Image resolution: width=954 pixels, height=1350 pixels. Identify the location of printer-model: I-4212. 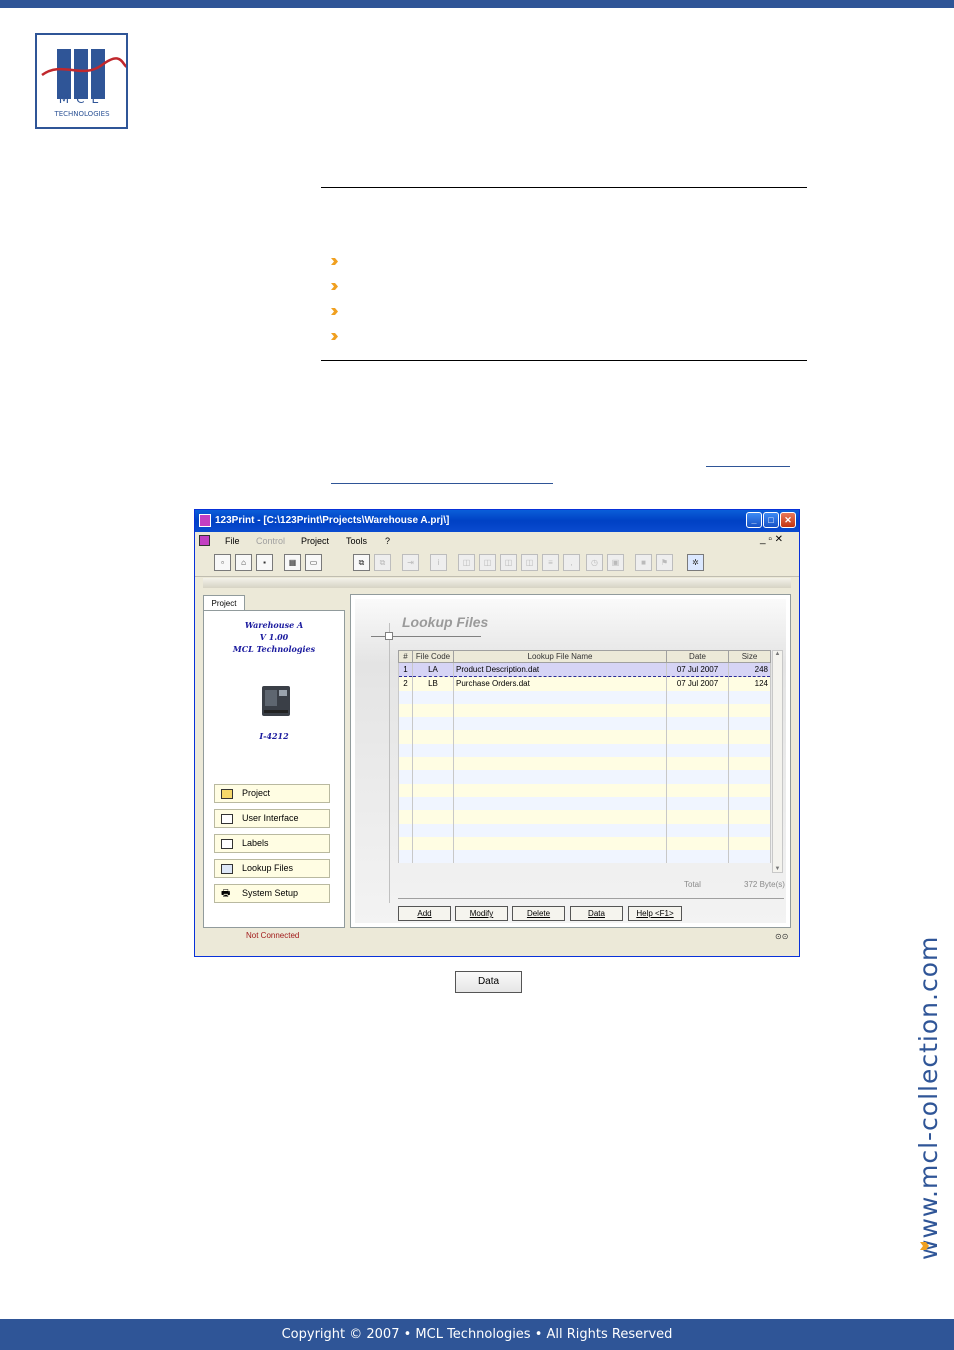
(274, 736).